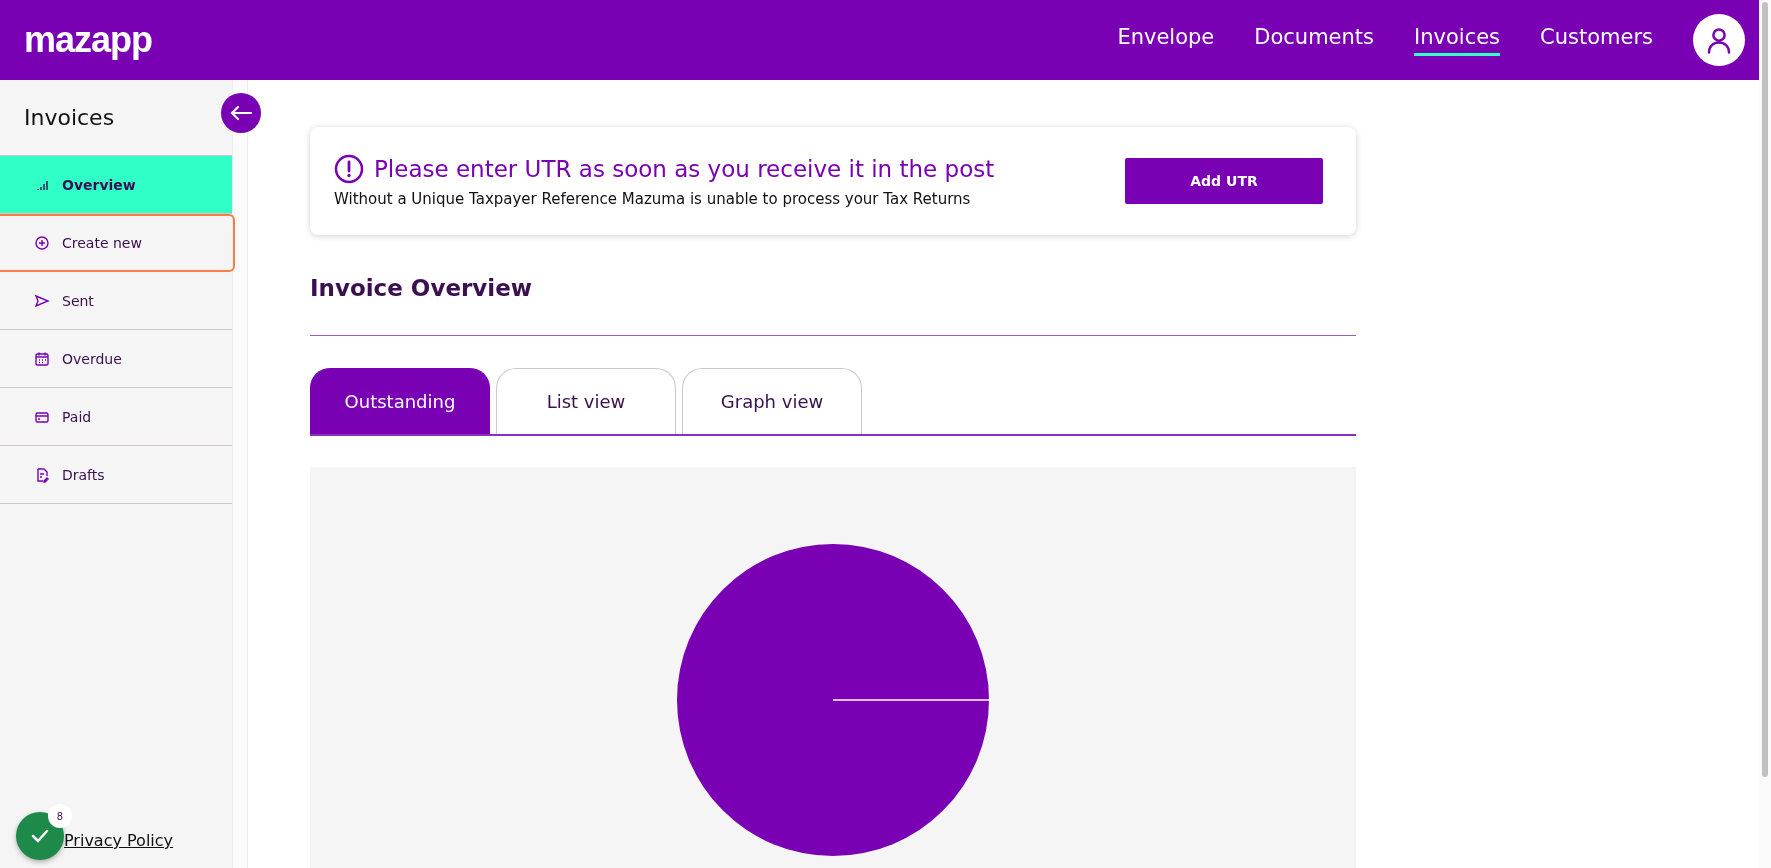 The height and width of the screenshot is (868, 1771). Describe the element at coordinates (69, 117) in the screenshot. I see `sidebar-title: Invoices` at that location.